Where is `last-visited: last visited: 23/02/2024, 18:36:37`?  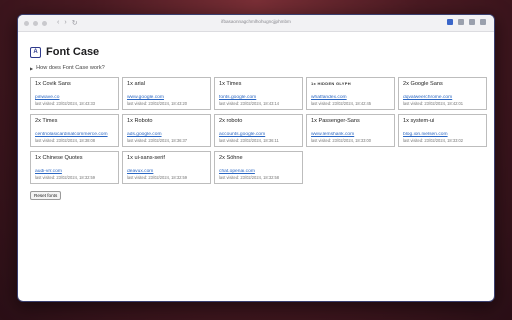 last-visited: last visited: 23/02/2024, 18:36:37 is located at coordinates (157, 140).